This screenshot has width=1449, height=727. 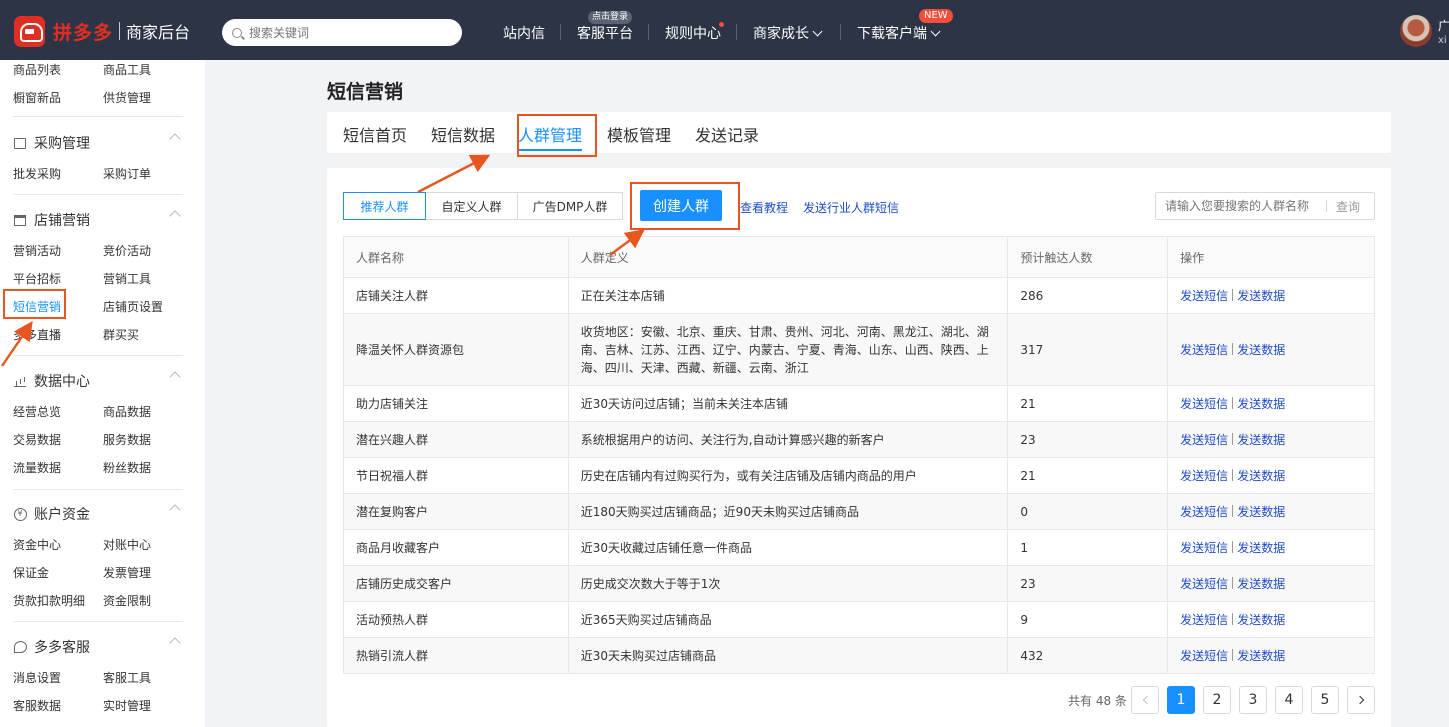 I want to click on tab-template-management: 模板管理, so click(x=639, y=134).